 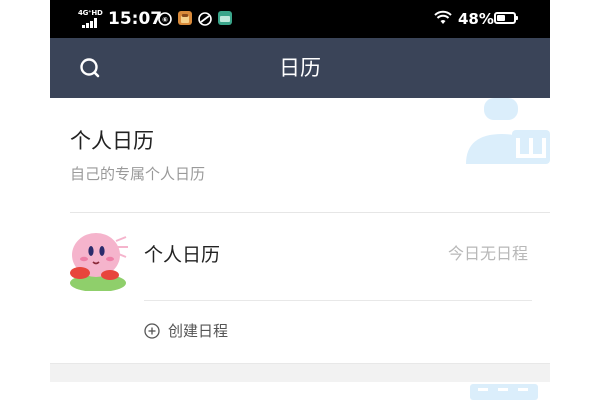 What do you see at coordinates (198, 331) in the screenshot?
I see `create-event-label: 创建日程` at bounding box center [198, 331].